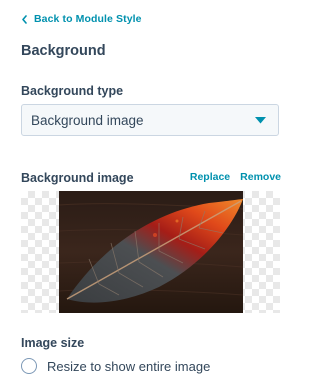 This screenshot has height=385, width=320. What do you see at coordinates (53, 343) in the screenshot?
I see `image-size-label: Image size` at bounding box center [53, 343].